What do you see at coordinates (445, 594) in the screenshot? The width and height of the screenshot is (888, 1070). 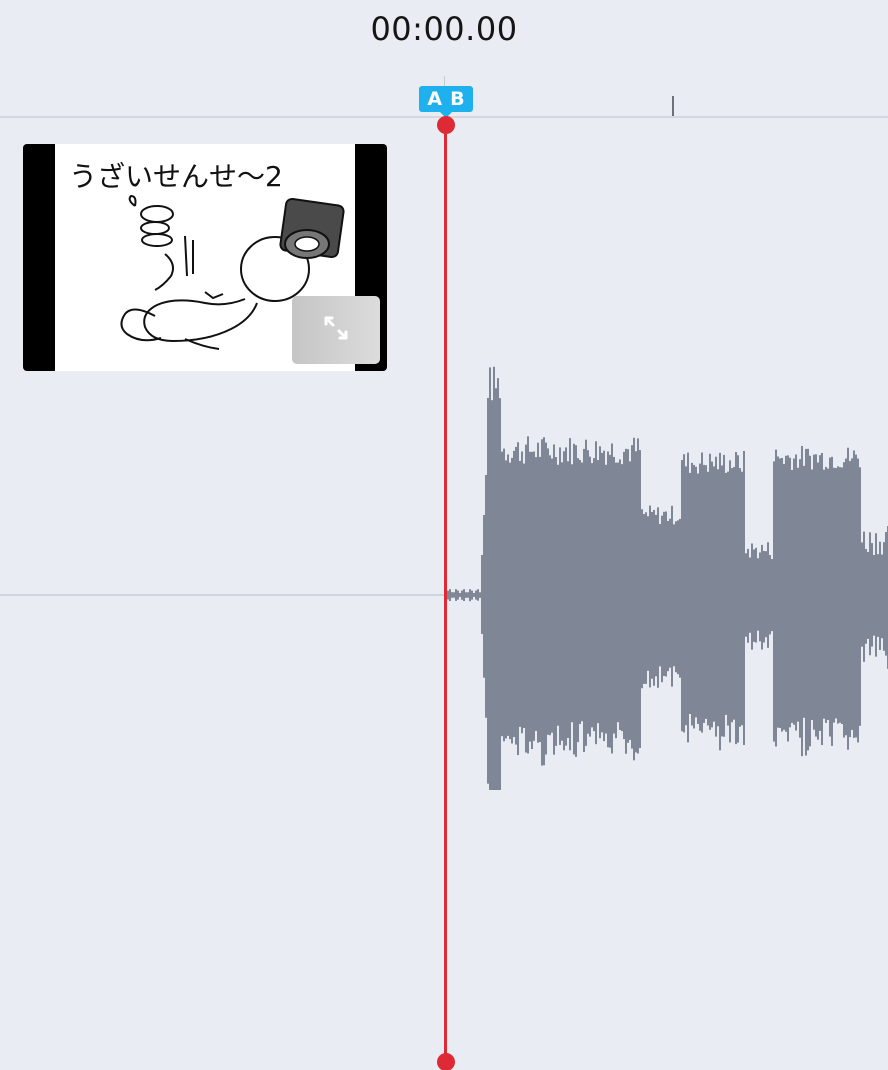 I see `playhead-line` at bounding box center [445, 594].